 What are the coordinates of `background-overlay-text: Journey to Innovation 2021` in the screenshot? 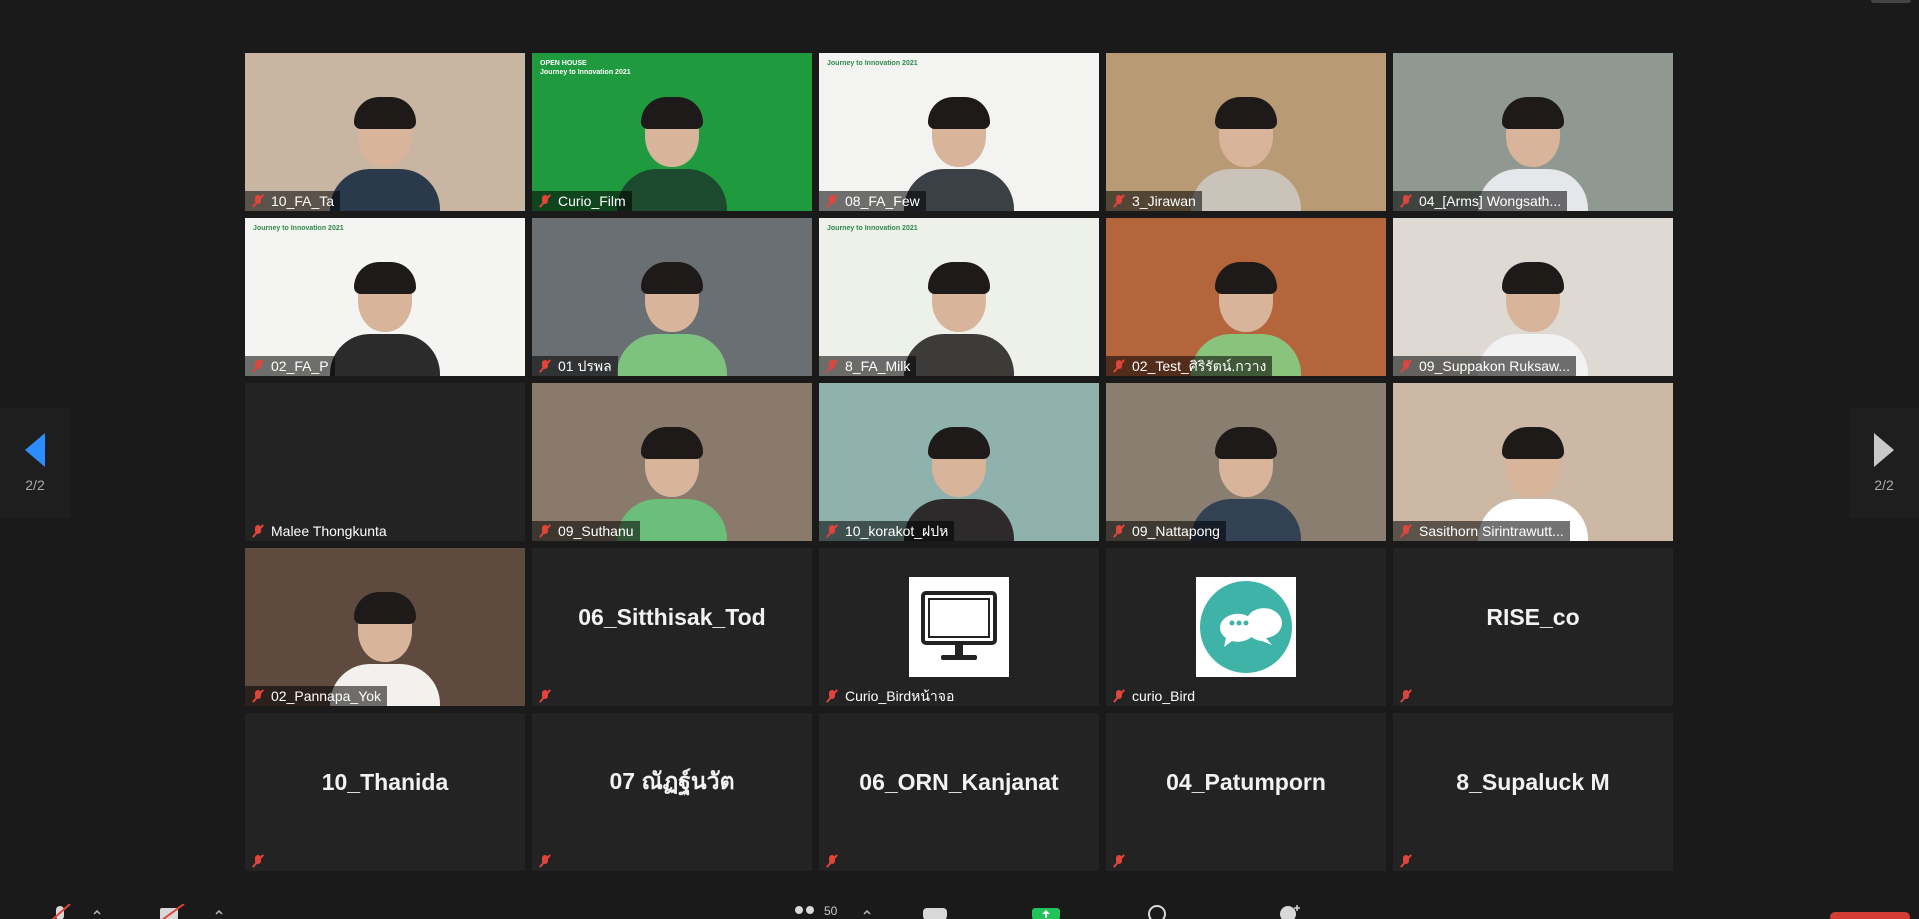 It's located at (872, 228).